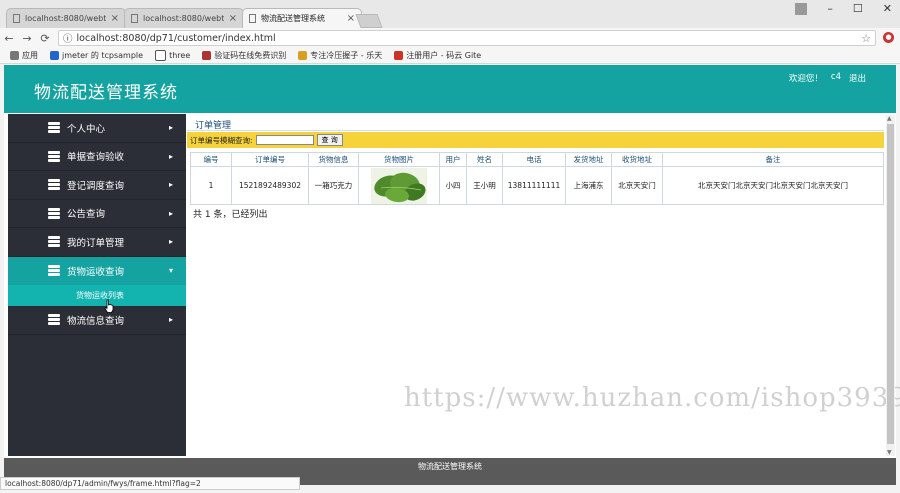 This screenshot has height=493, width=900. I want to click on site-header: 物流配送管理系统 欢迎您！ c4 退出, so click(450, 89).